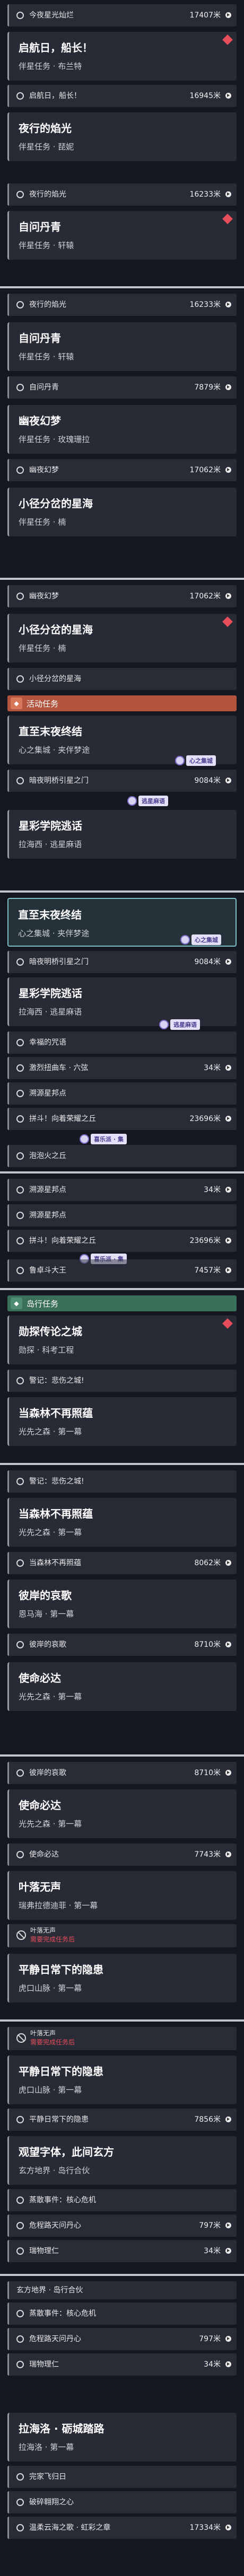  Describe the element at coordinates (122, 1042) in the screenshot. I see `quest-row: 幸福的咒语` at that location.